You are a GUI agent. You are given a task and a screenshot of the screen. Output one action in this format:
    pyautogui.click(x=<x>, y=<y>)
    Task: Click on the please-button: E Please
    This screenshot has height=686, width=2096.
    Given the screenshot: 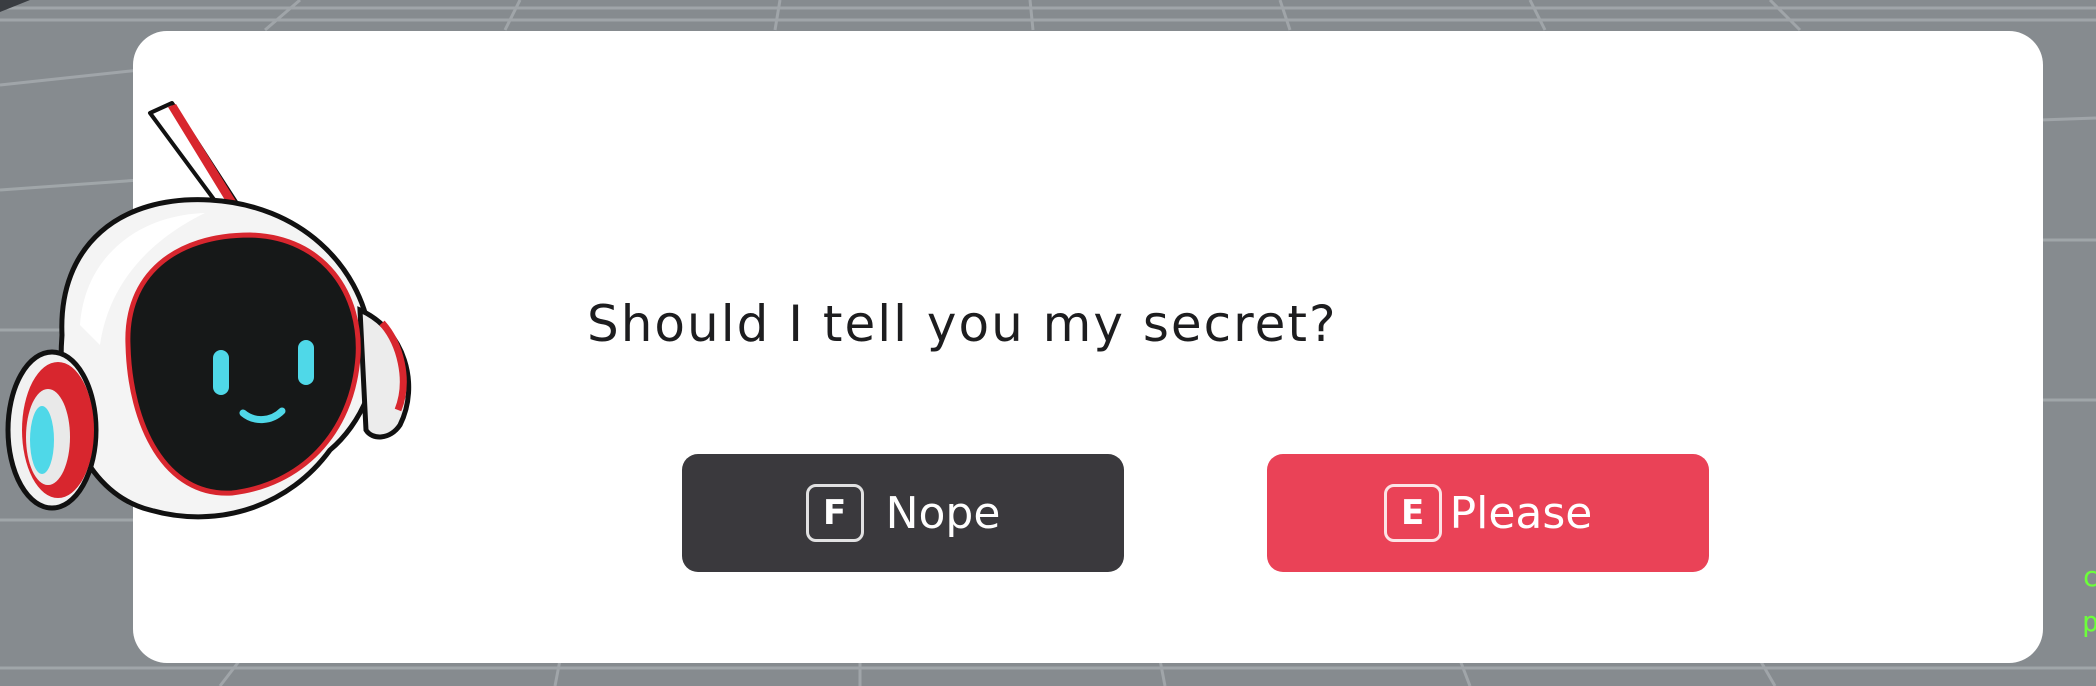 What is the action you would take?
    pyautogui.click(x=1488, y=513)
    